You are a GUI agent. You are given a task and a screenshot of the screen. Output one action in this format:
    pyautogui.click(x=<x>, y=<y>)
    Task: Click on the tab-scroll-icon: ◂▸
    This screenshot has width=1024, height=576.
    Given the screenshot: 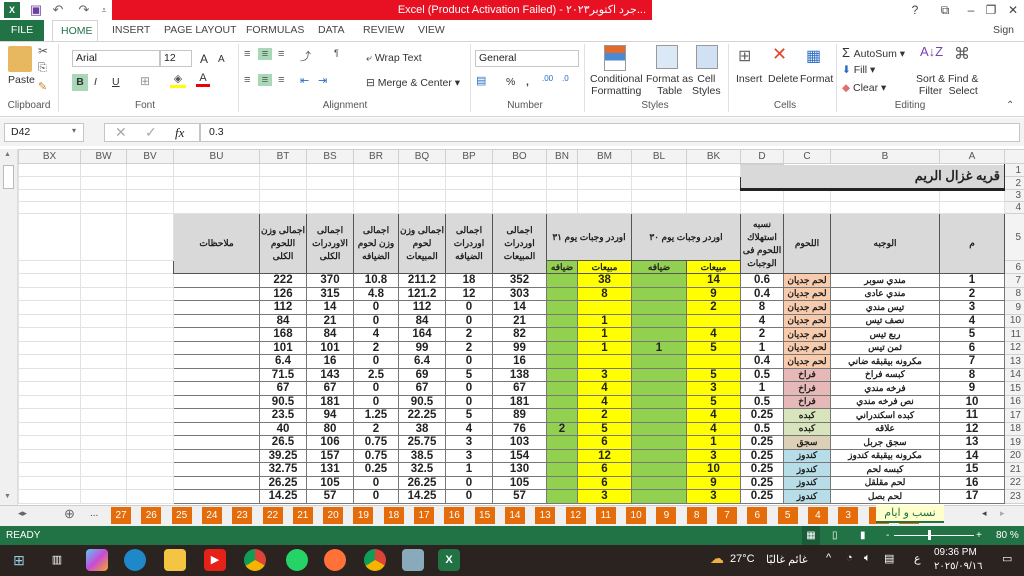 What is the action you would take?
    pyautogui.click(x=22, y=513)
    